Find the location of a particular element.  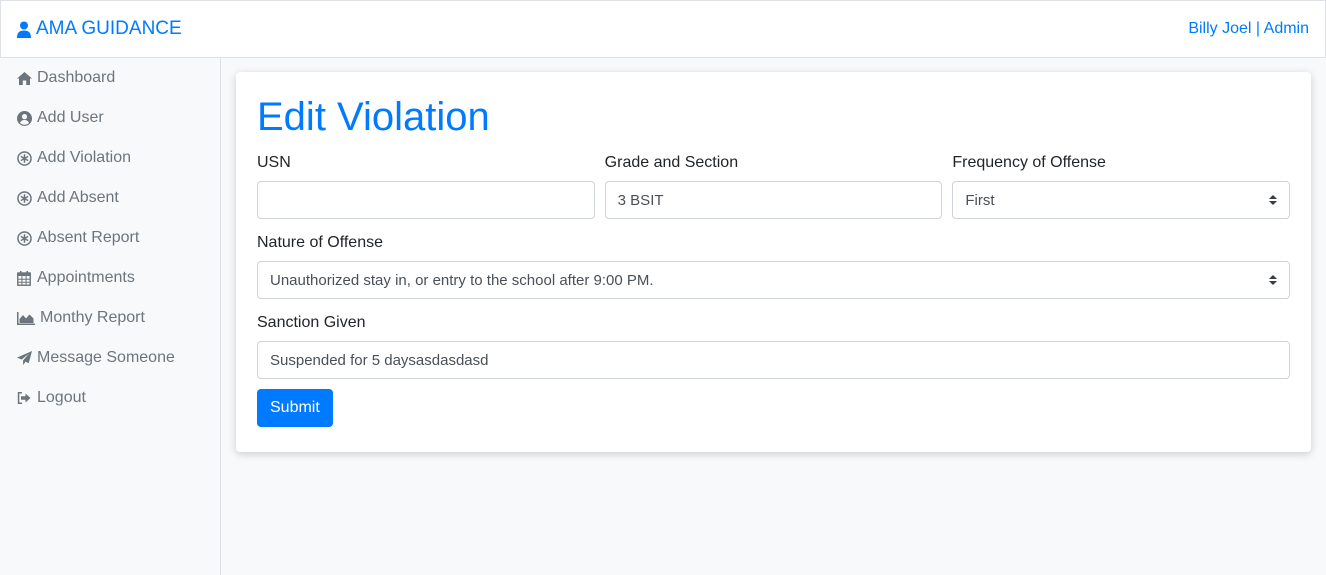

frequency-selected-value: First is located at coordinates (980, 200).